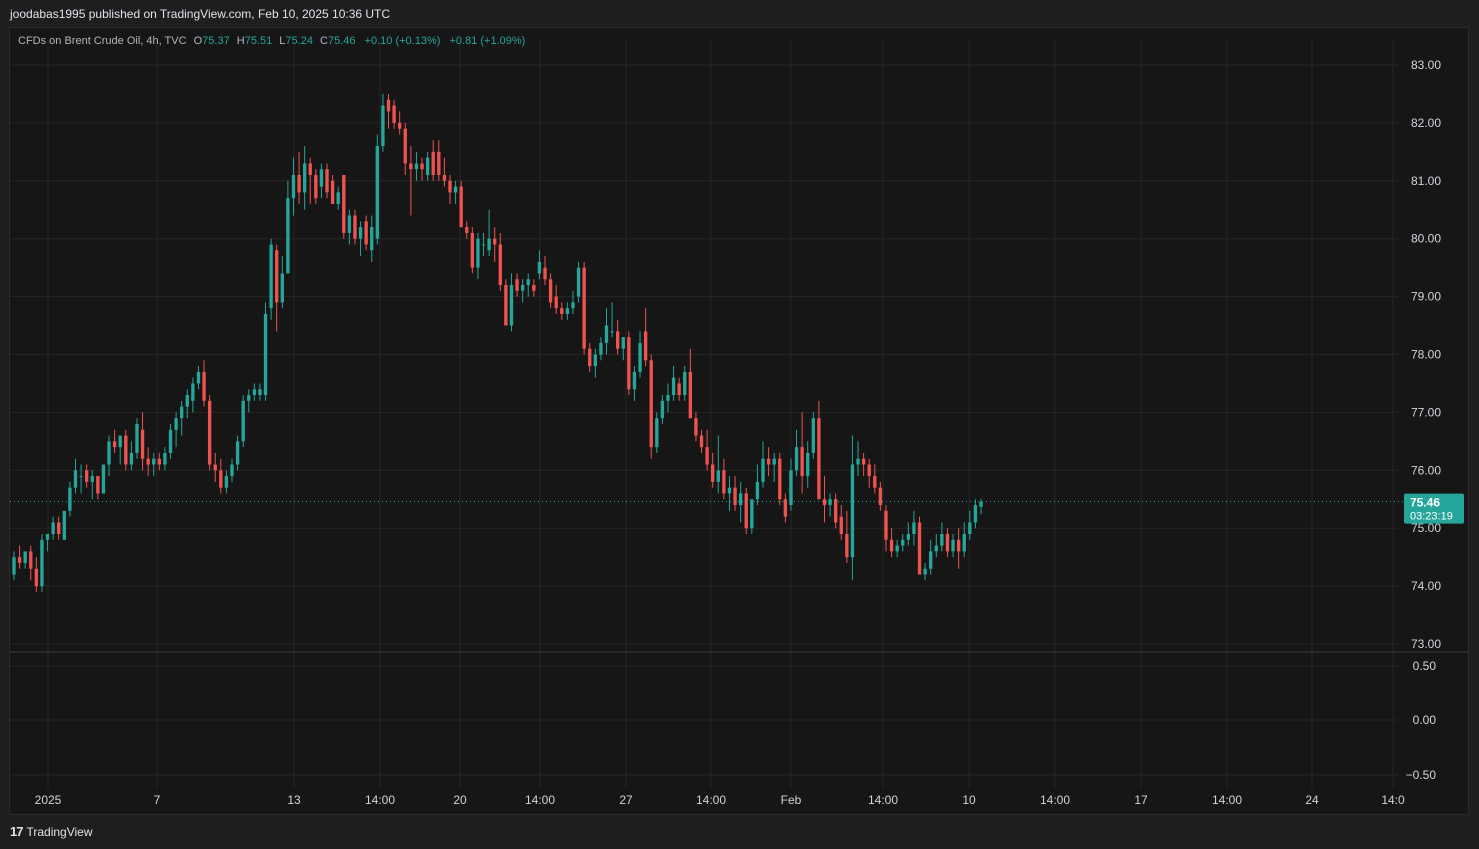 Image resolution: width=1479 pixels, height=849 pixels. Describe the element at coordinates (1426, 644) in the screenshot. I see `price-tick-label: 73.00` at that location.